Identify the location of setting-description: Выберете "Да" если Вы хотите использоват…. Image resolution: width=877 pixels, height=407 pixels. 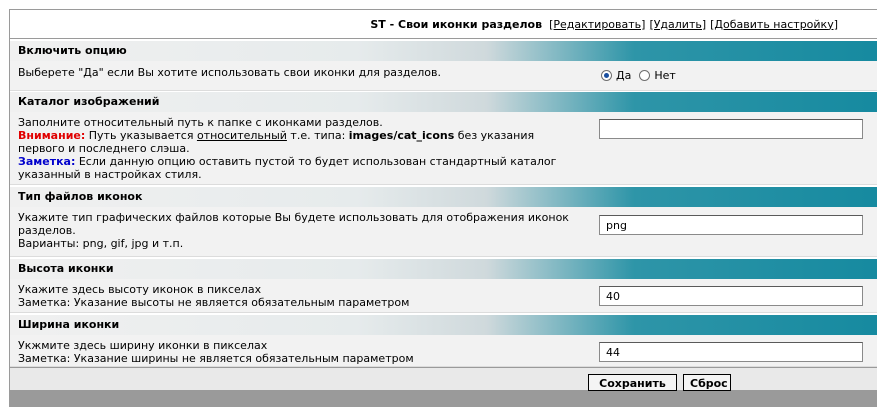
(230, 72).